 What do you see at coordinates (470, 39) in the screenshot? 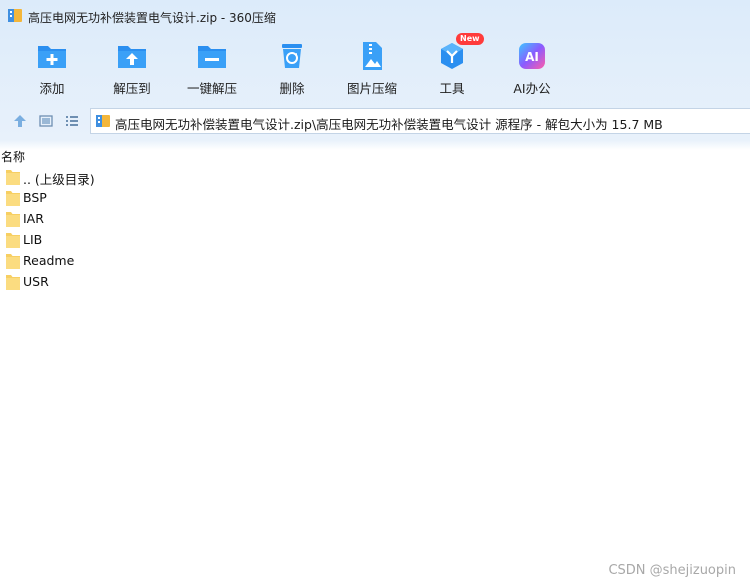
I see `new-badge: New` at bounding box center [470, 39].